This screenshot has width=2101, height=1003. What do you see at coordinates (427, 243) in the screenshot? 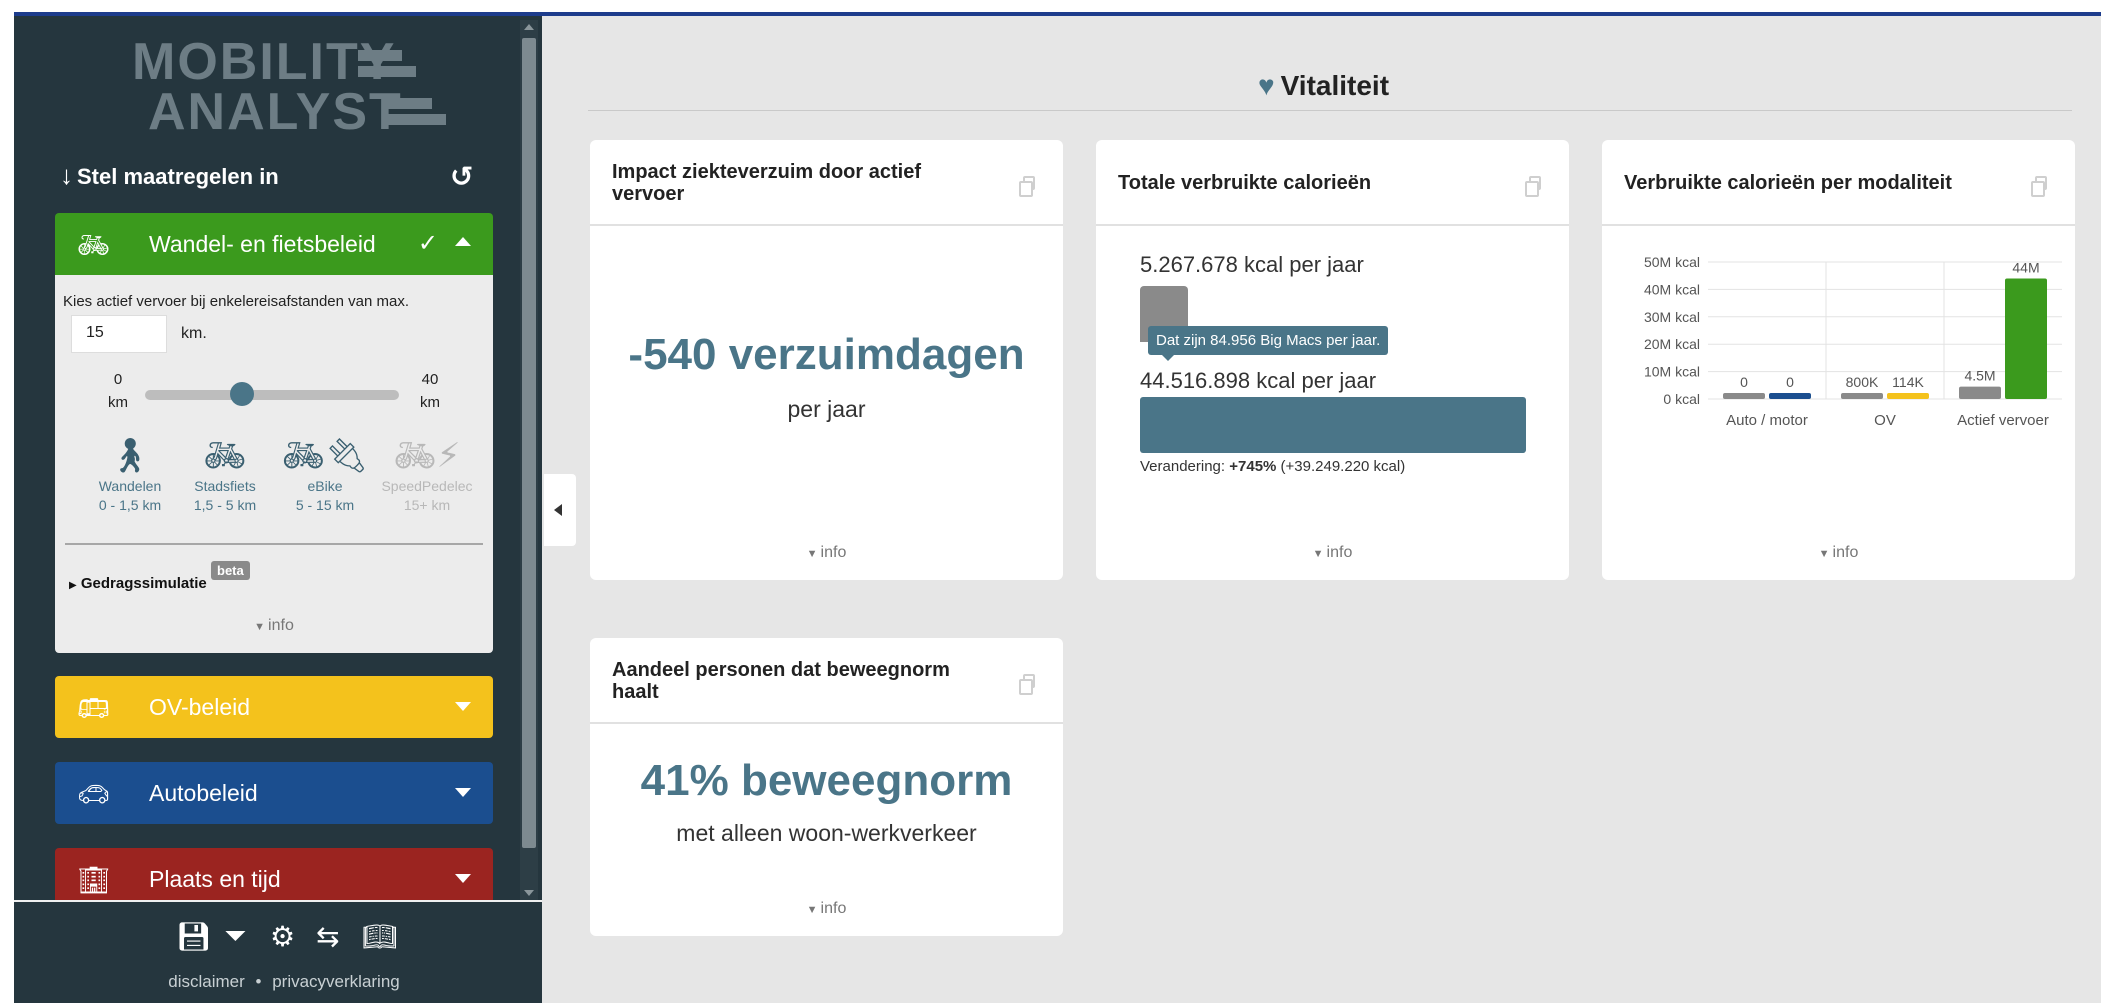
I see `check-icon: ✓` at bounding box center [427, 243].